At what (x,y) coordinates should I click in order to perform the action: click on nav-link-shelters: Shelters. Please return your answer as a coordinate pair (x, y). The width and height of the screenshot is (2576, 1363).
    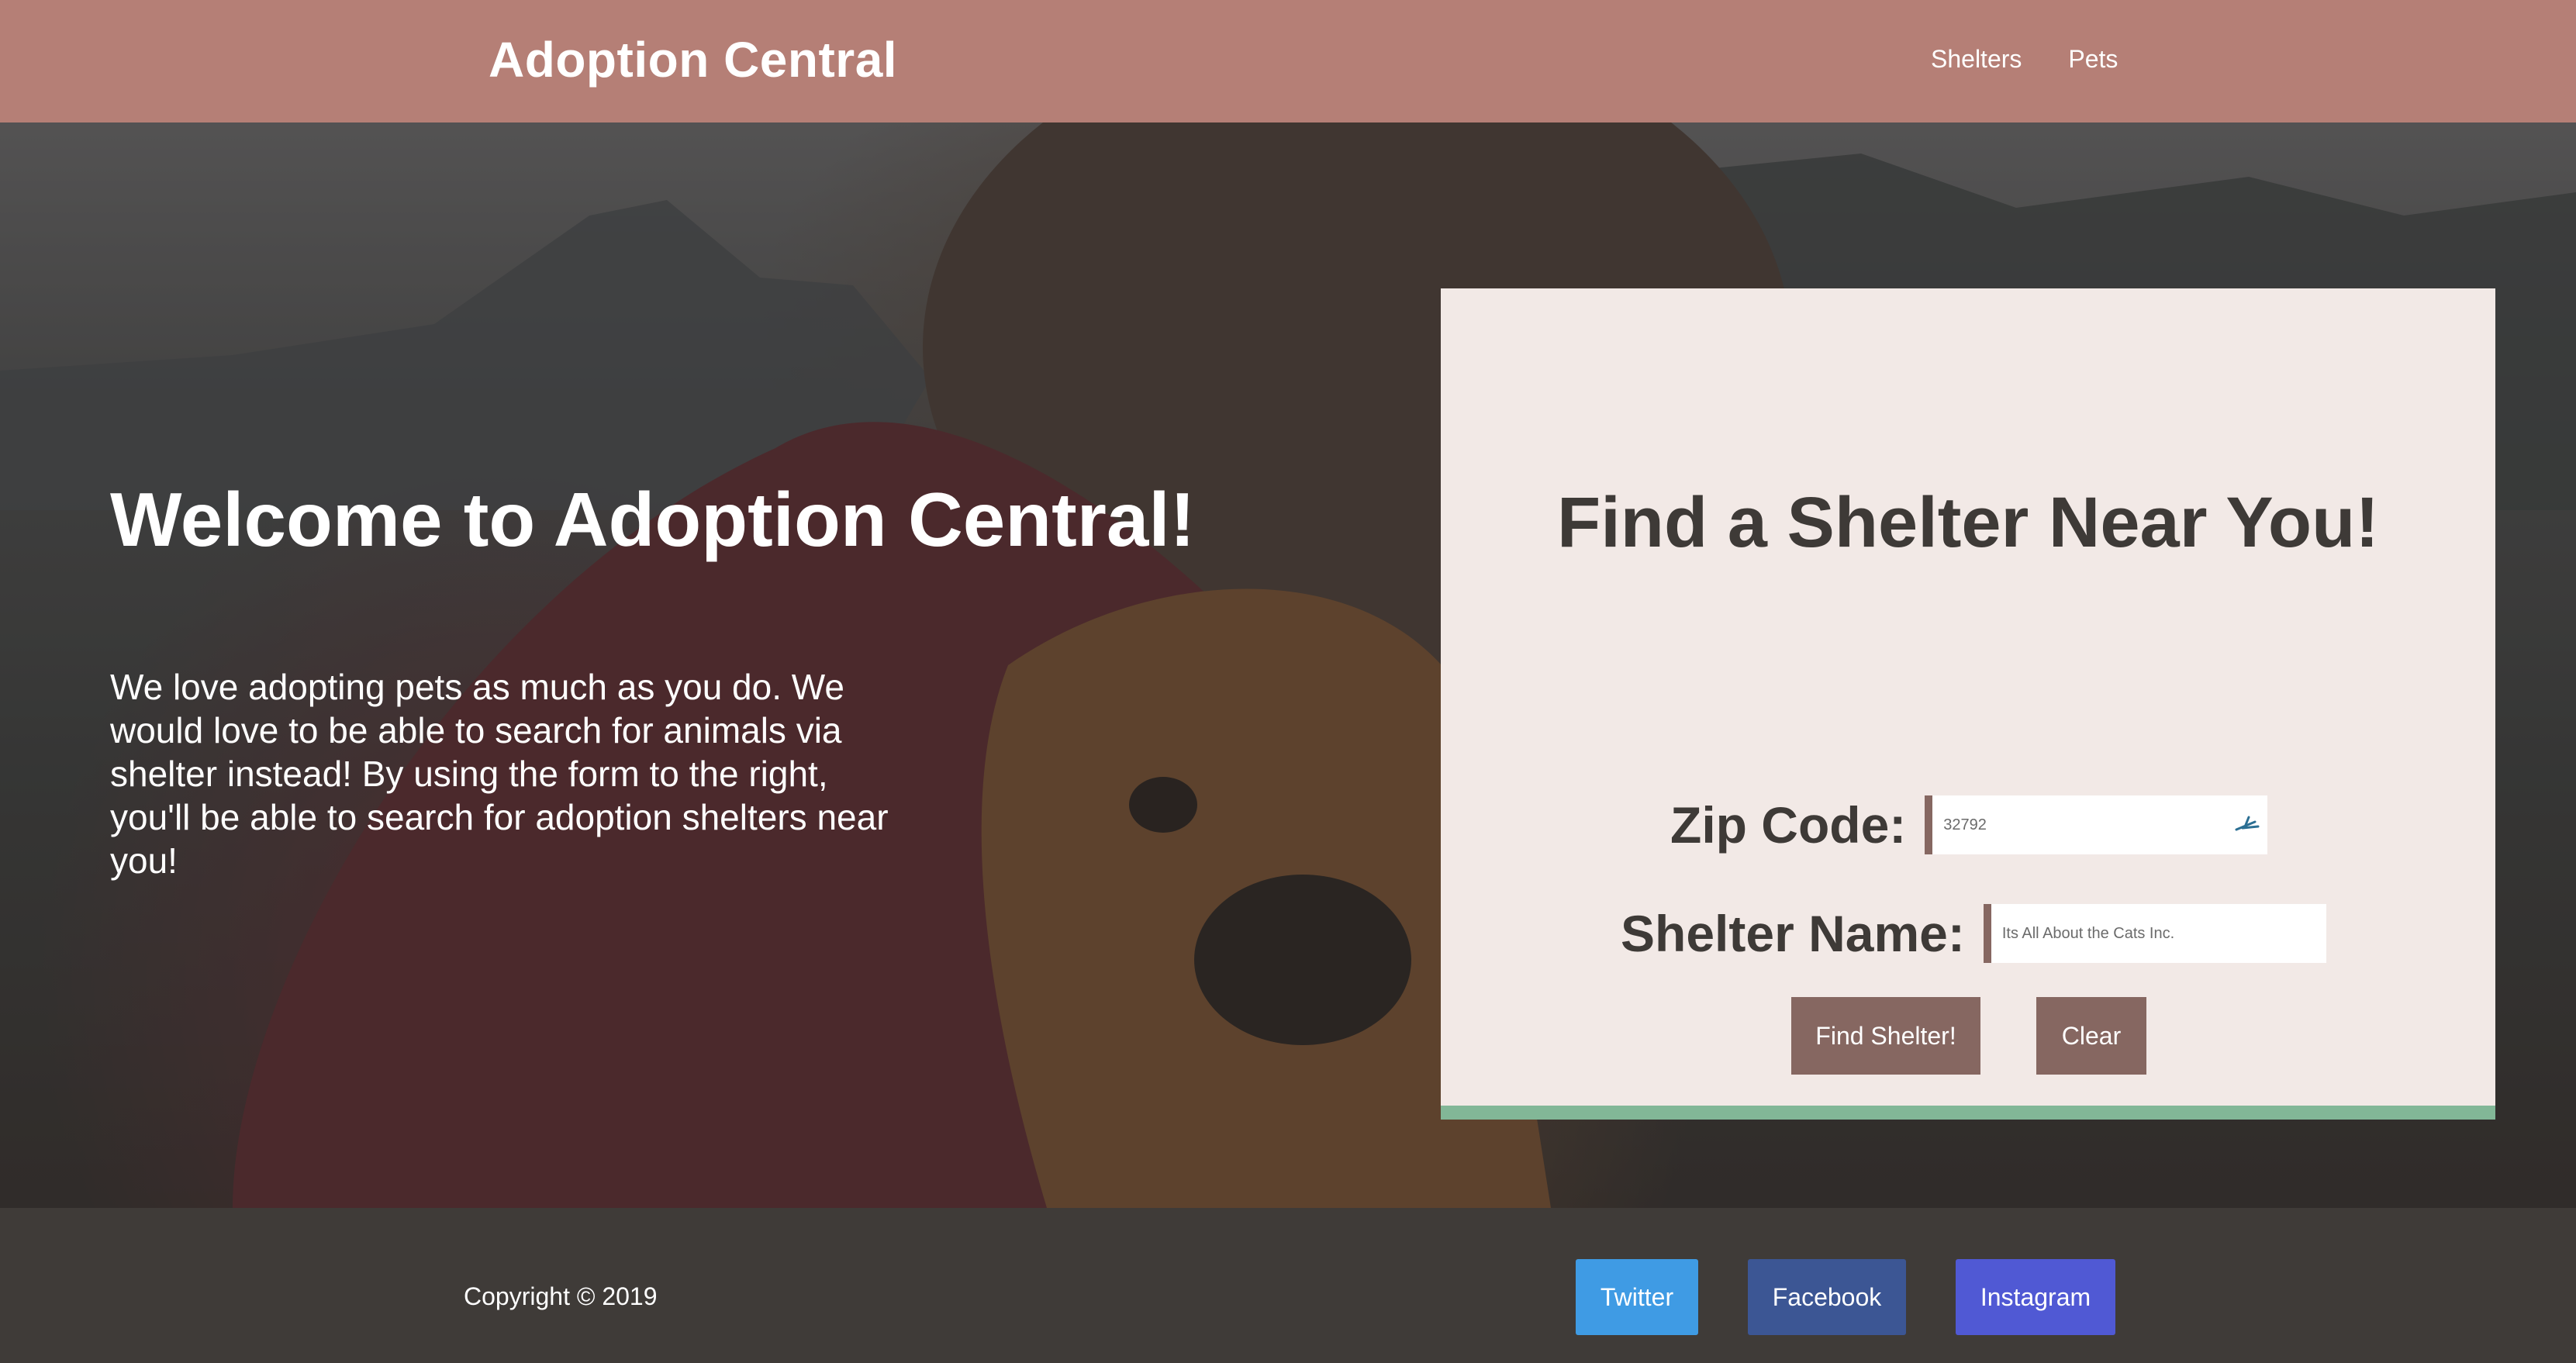
    Looking at the image, I should click on (1976, 59).